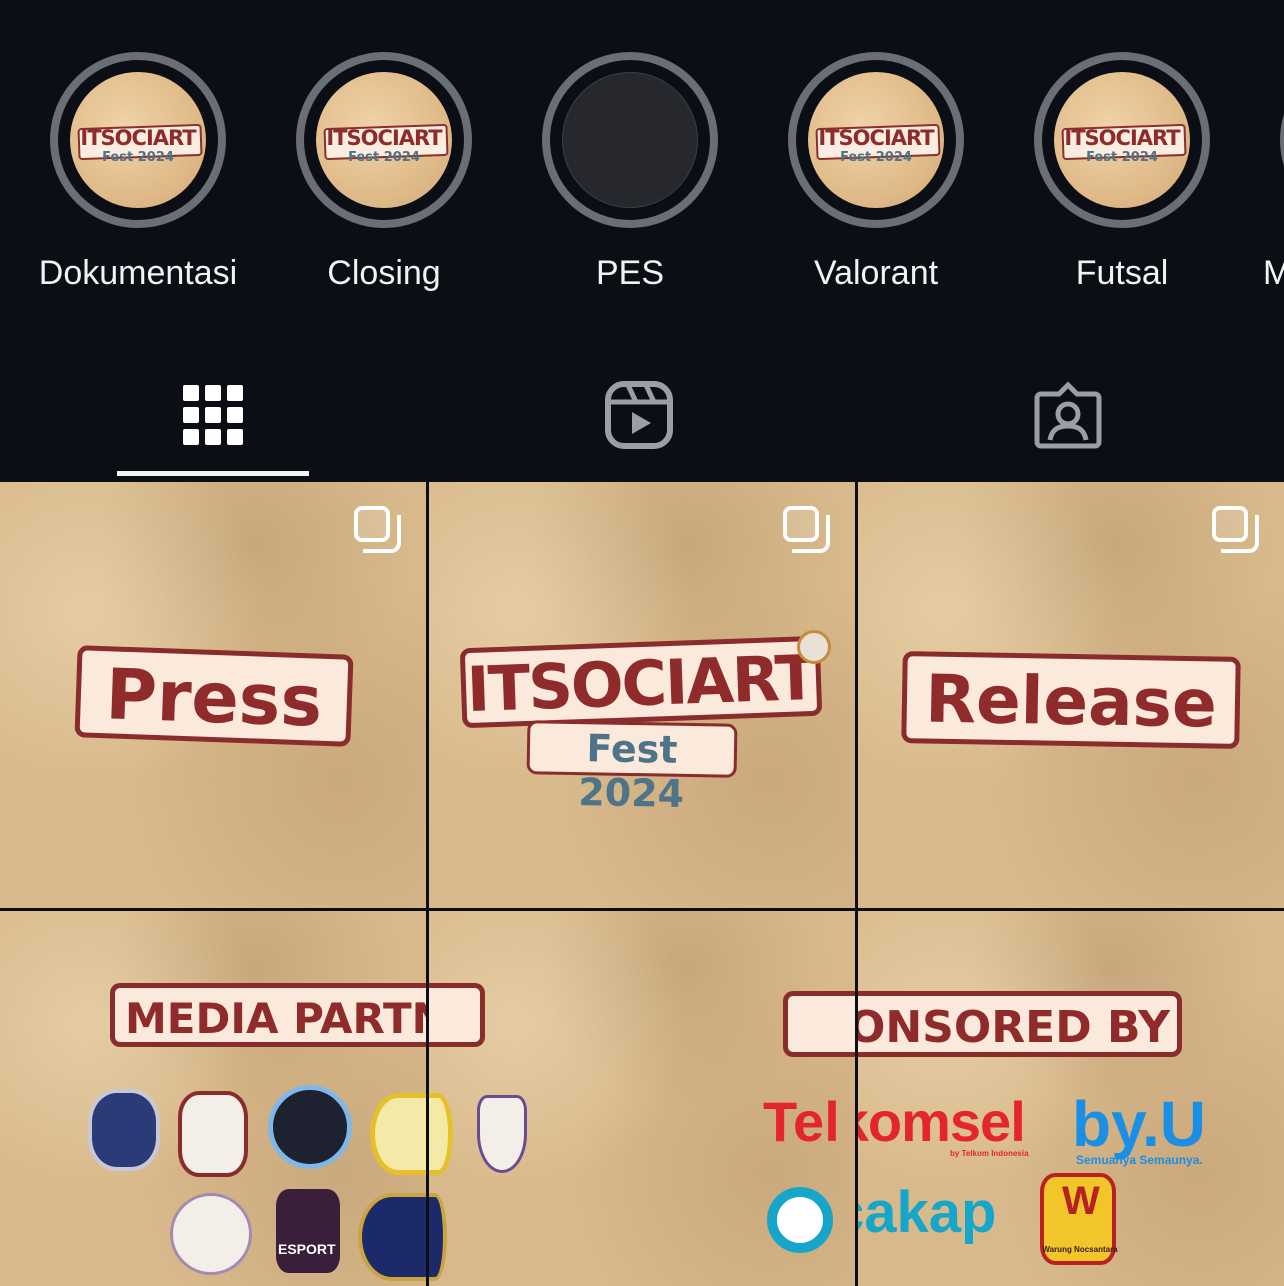 This screenshot has width=1284, height=1286. What do you see at coordinates (942, 1121) in the screenshot?
I see `telkomsel-logo: Telkomsel` at bounding box center [942, 1121].